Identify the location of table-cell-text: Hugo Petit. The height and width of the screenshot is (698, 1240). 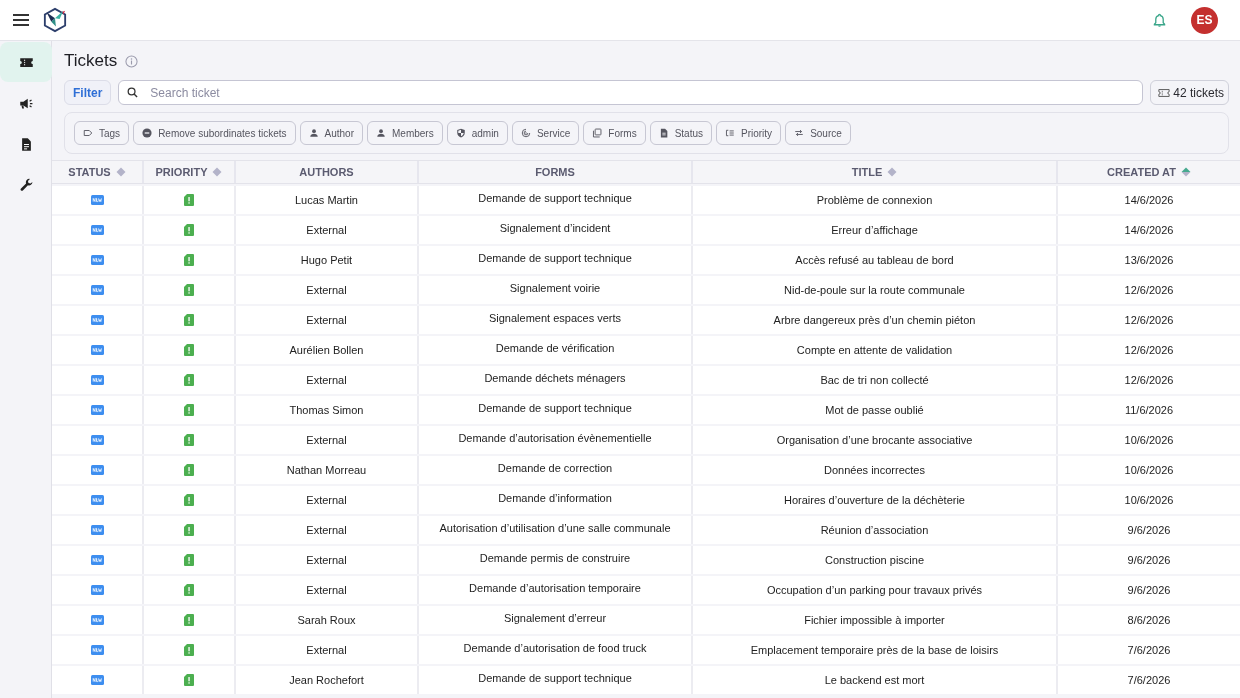
(326, 260).